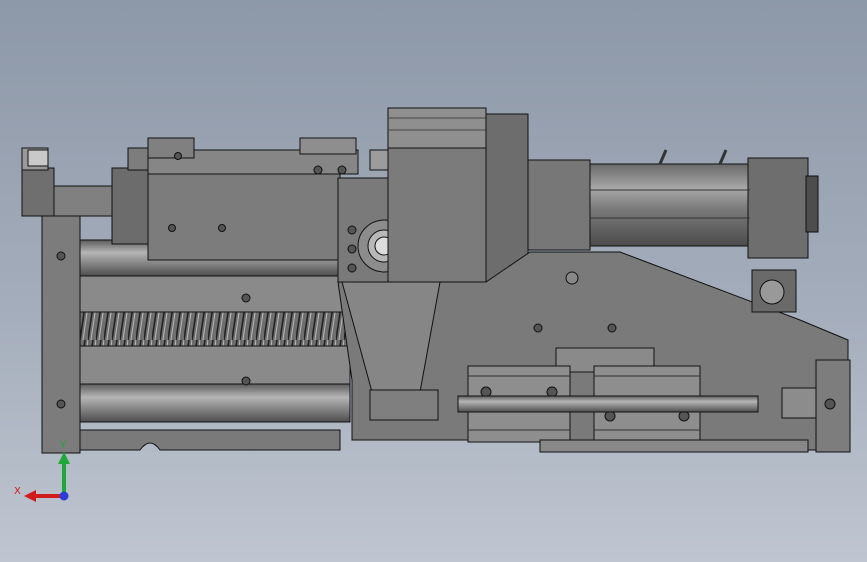  I want to click on base-frame, so click(210, 440).